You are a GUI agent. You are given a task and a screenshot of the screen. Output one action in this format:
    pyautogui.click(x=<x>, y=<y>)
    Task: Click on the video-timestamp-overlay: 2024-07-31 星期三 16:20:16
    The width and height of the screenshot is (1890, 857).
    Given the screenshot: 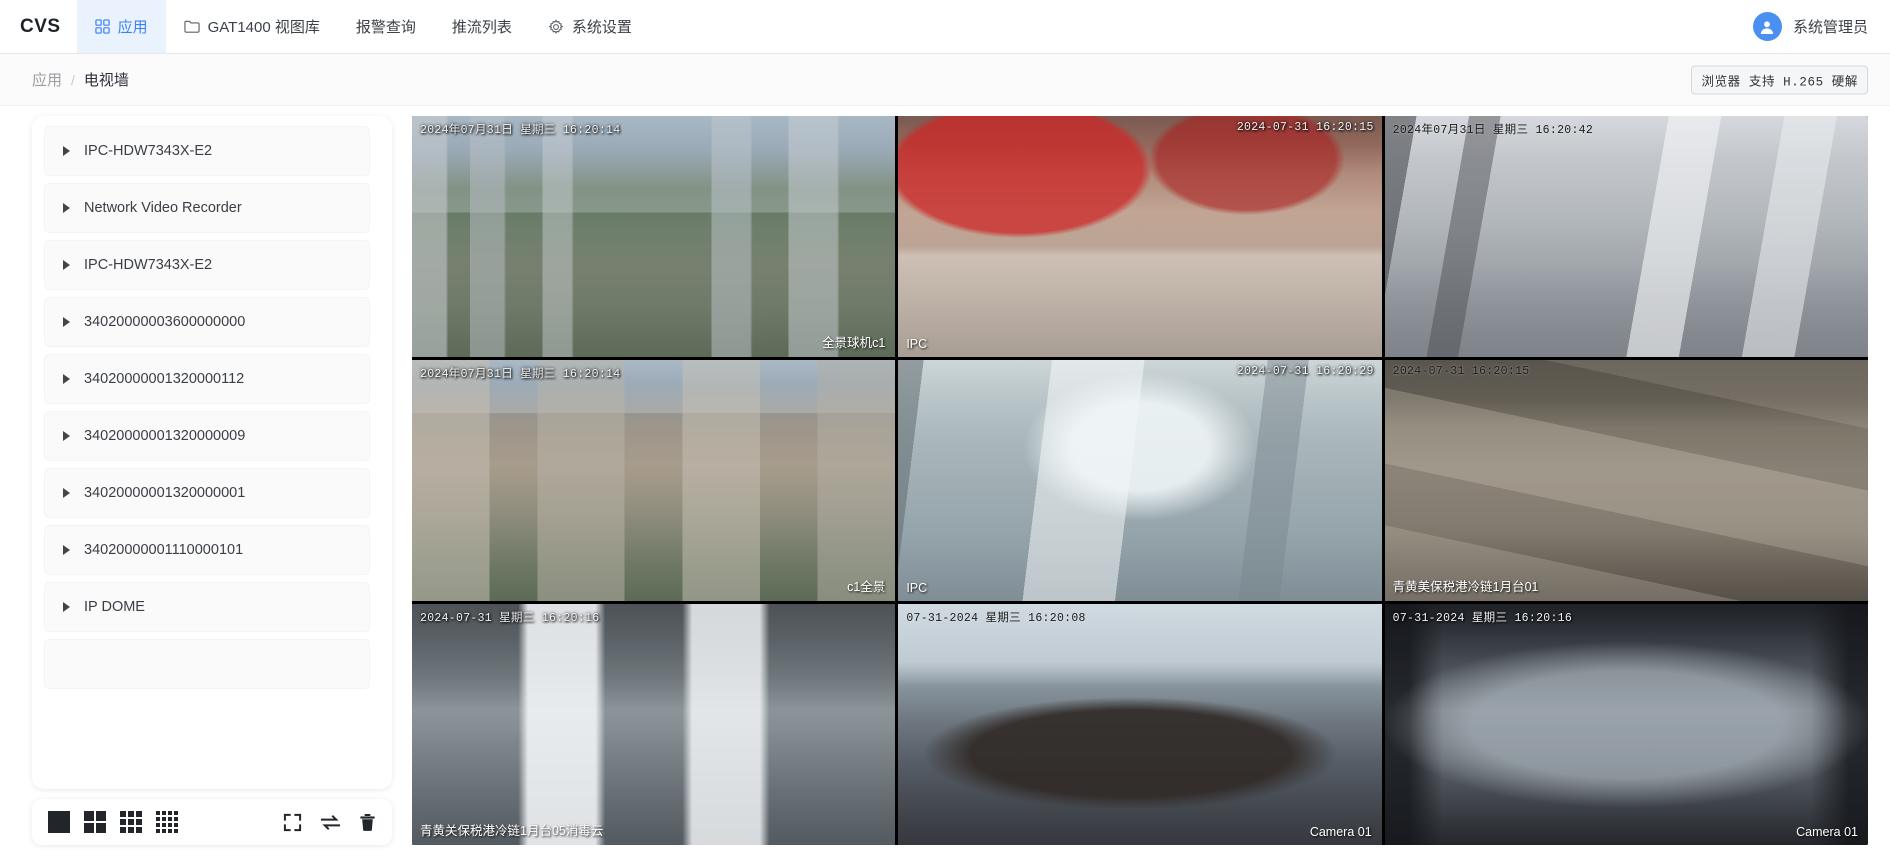 What is the action you would take?
    pyautogui.click(x=510, y=618)
    